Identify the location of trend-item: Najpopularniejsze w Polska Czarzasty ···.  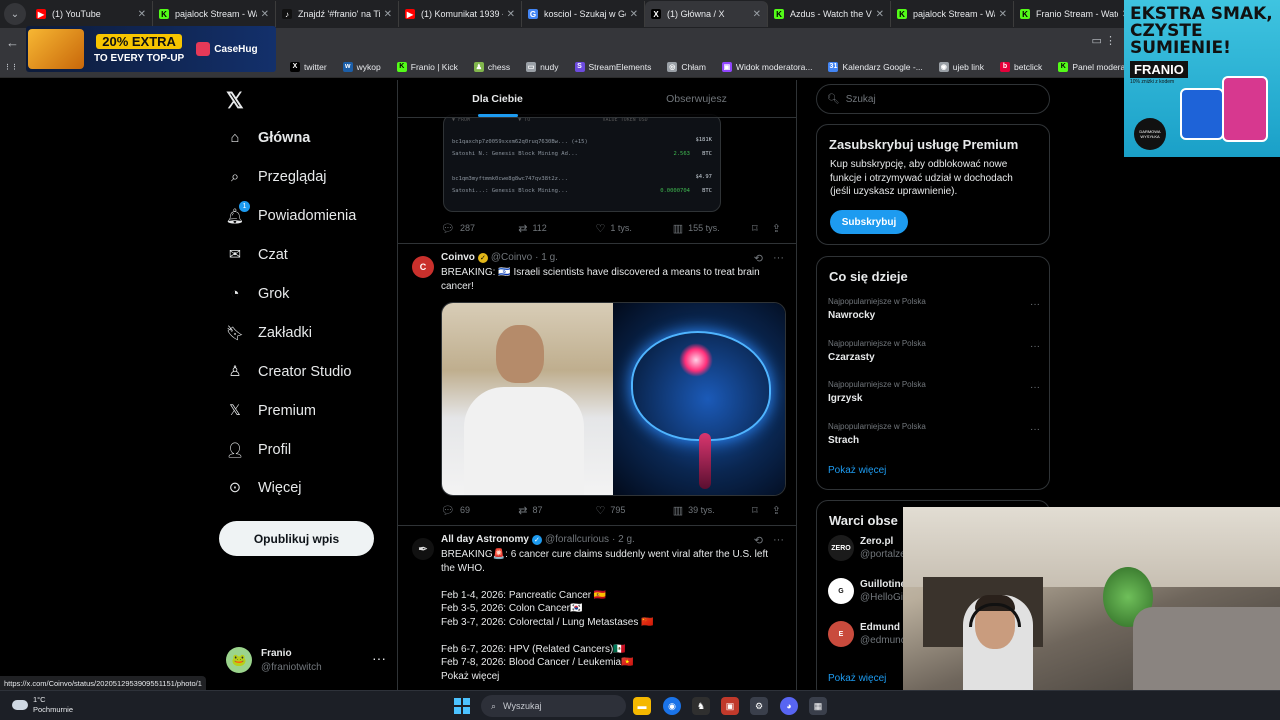
(934, 351).